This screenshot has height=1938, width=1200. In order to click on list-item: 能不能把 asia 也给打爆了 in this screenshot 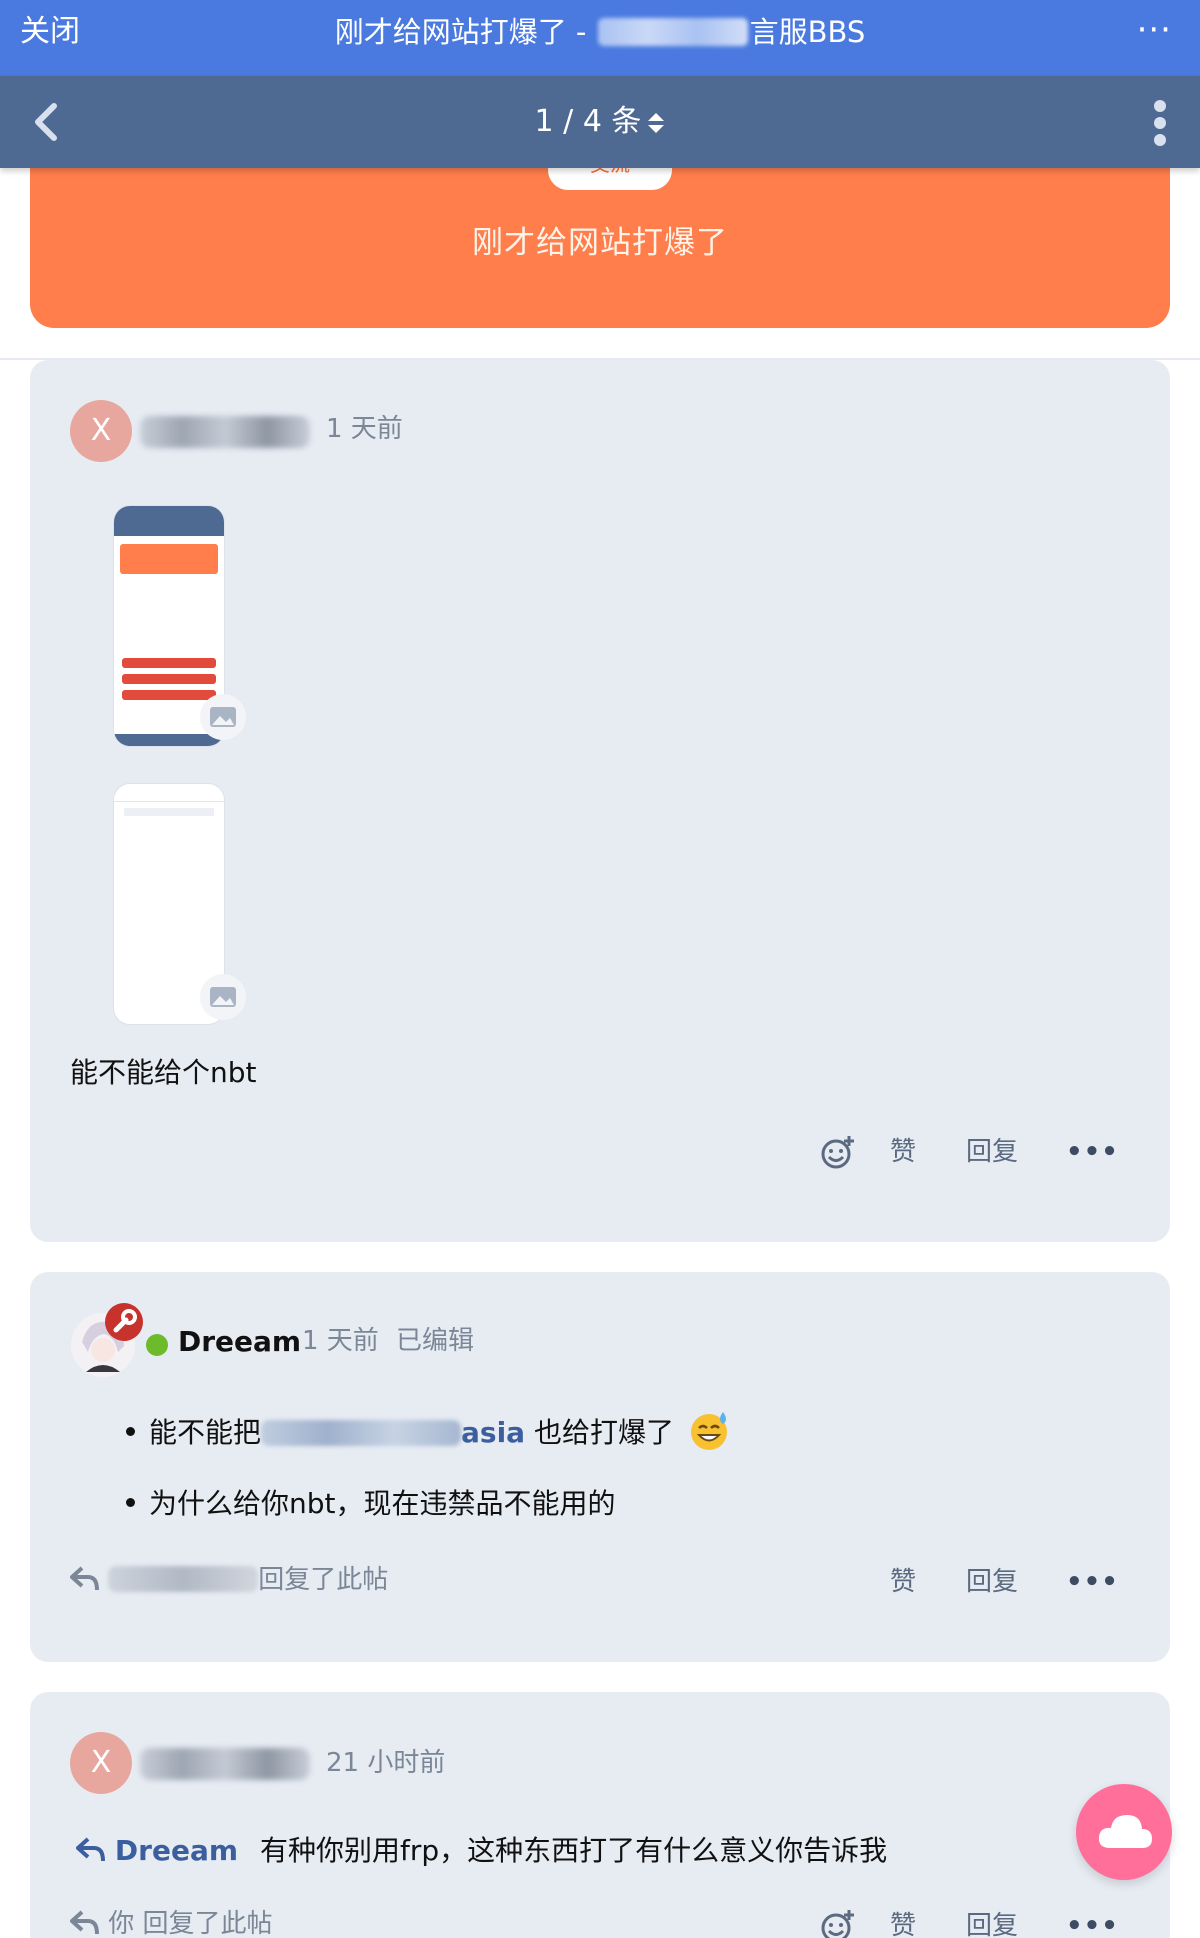, I will do `click(428, 1430)`.